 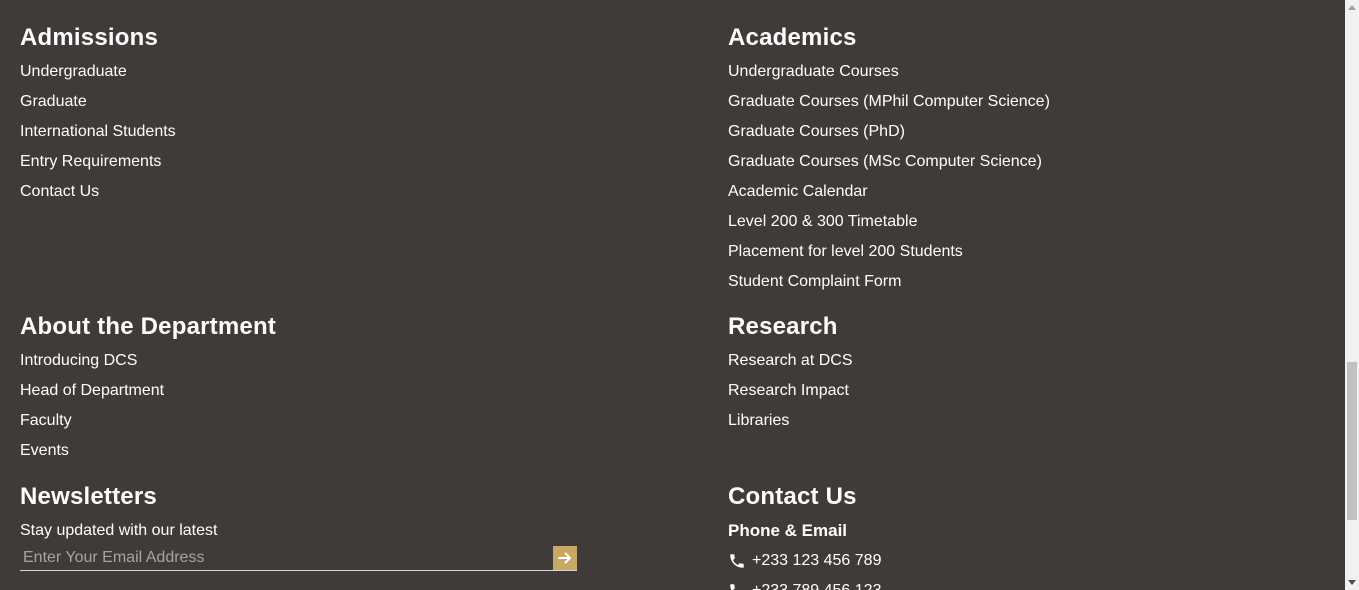 I want to click on list-item: Faculty, so click(x=148, y=421).